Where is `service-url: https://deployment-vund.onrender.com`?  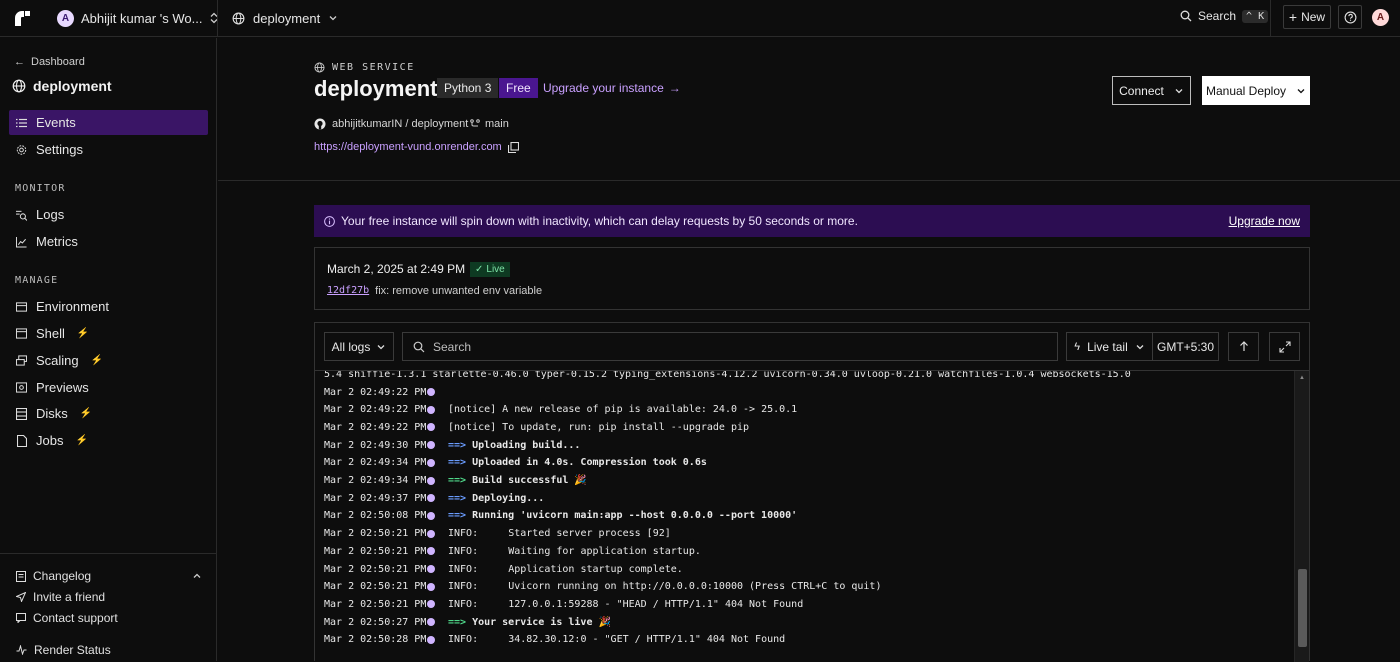 service-url: https://deployment-vund.onrender.com is located at coordinates (416, 147).